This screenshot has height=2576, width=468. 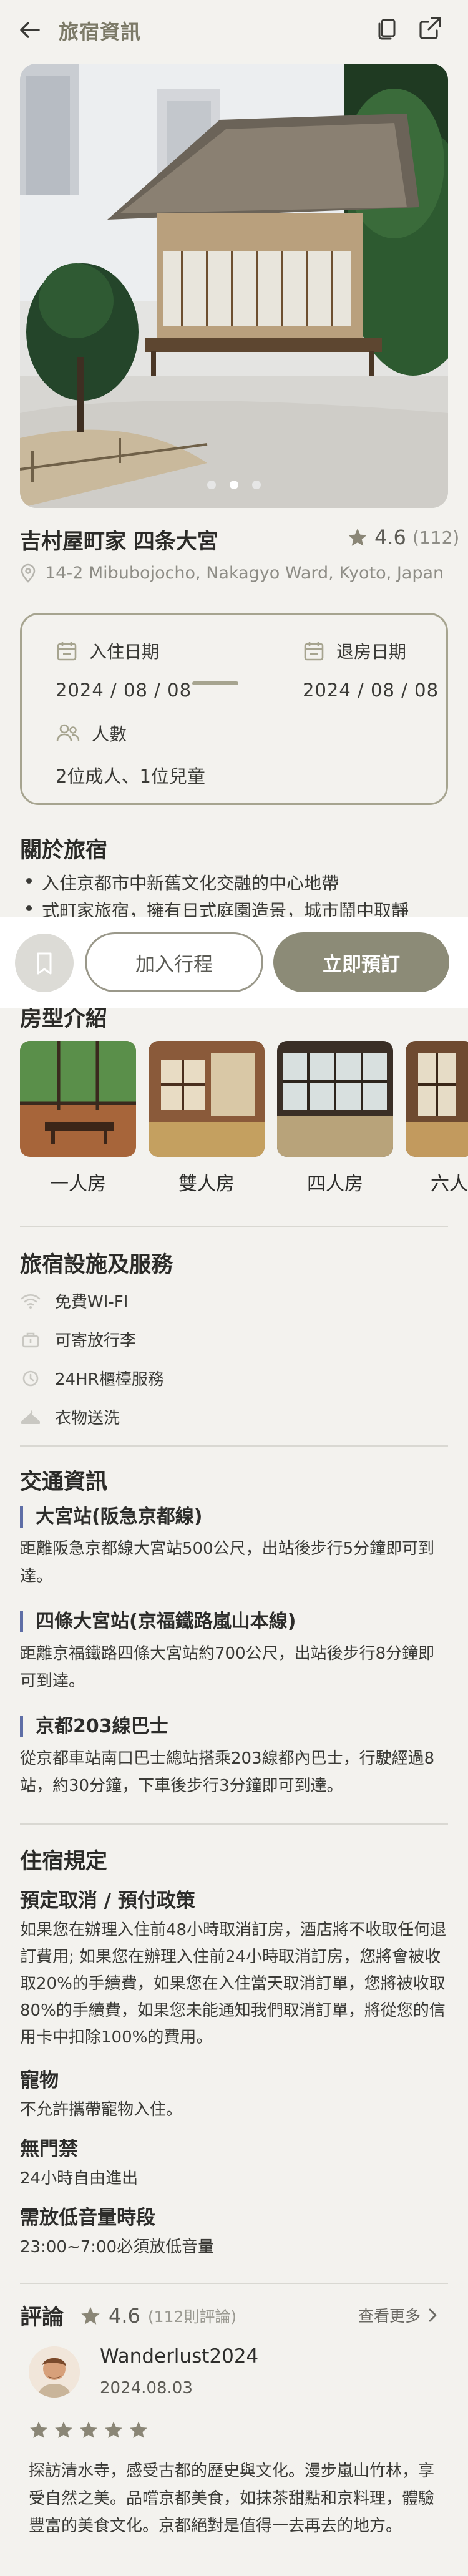 I want to click on checkin-label: 入住日期, so click(x=124, y=652).